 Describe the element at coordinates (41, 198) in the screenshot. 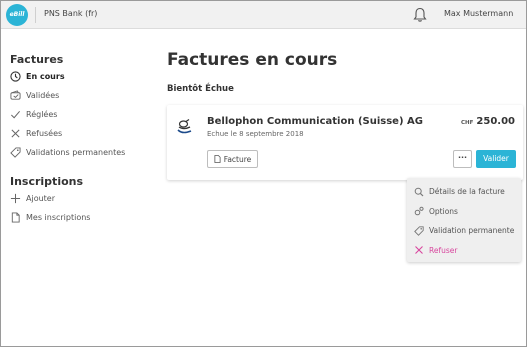

I see `sidebar-item-label: Ajouter` at that location.